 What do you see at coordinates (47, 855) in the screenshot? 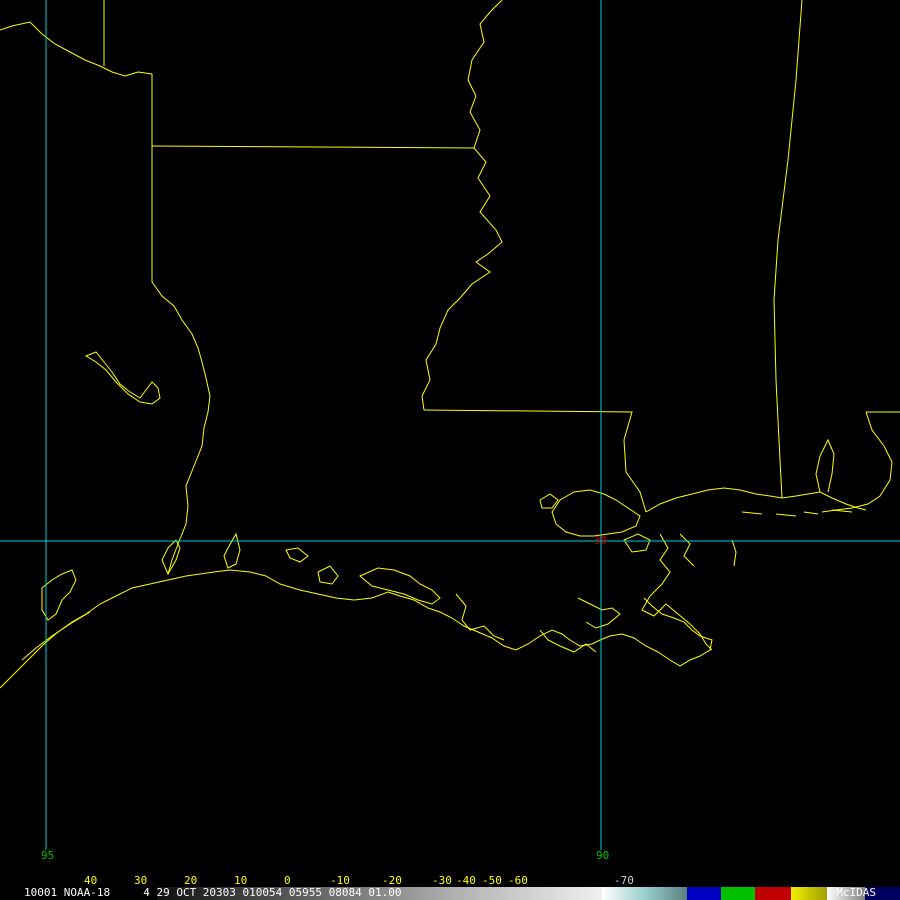
I see `longitude-95-label: 95` at bounding box center [47, 855].